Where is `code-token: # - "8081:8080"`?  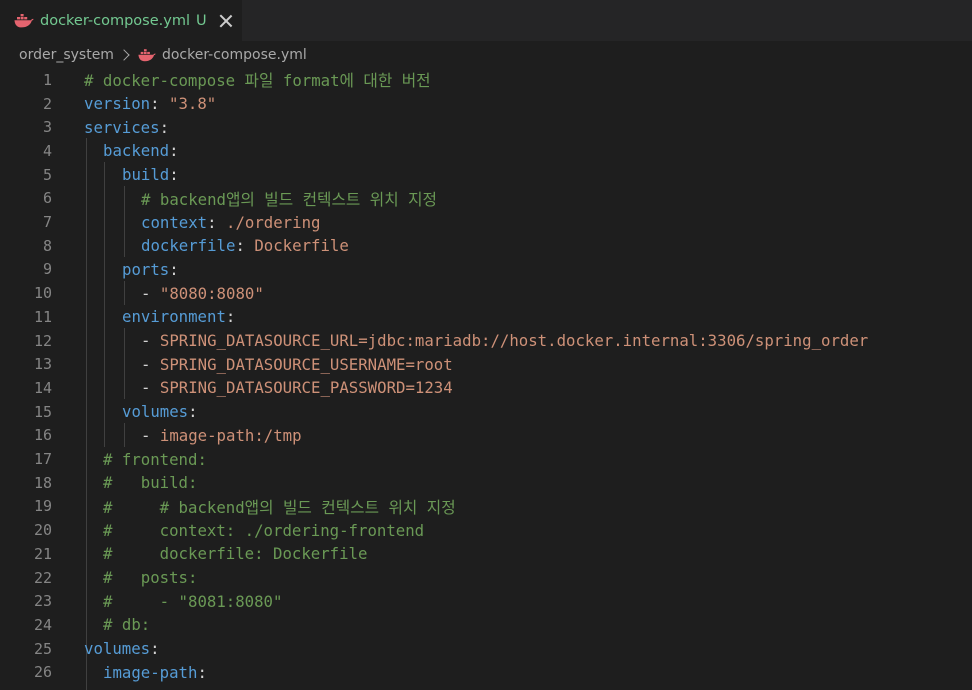
code-token: # - "8081:8080" is located at coordinates (193, 601).